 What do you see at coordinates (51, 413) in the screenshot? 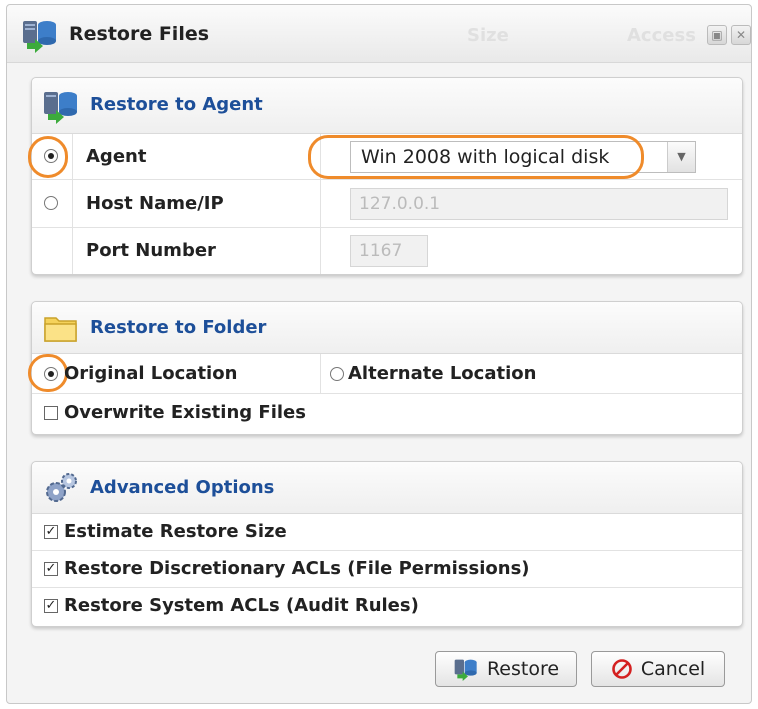
I see `overwrite-checkbox` at bounding box center [51, 413].